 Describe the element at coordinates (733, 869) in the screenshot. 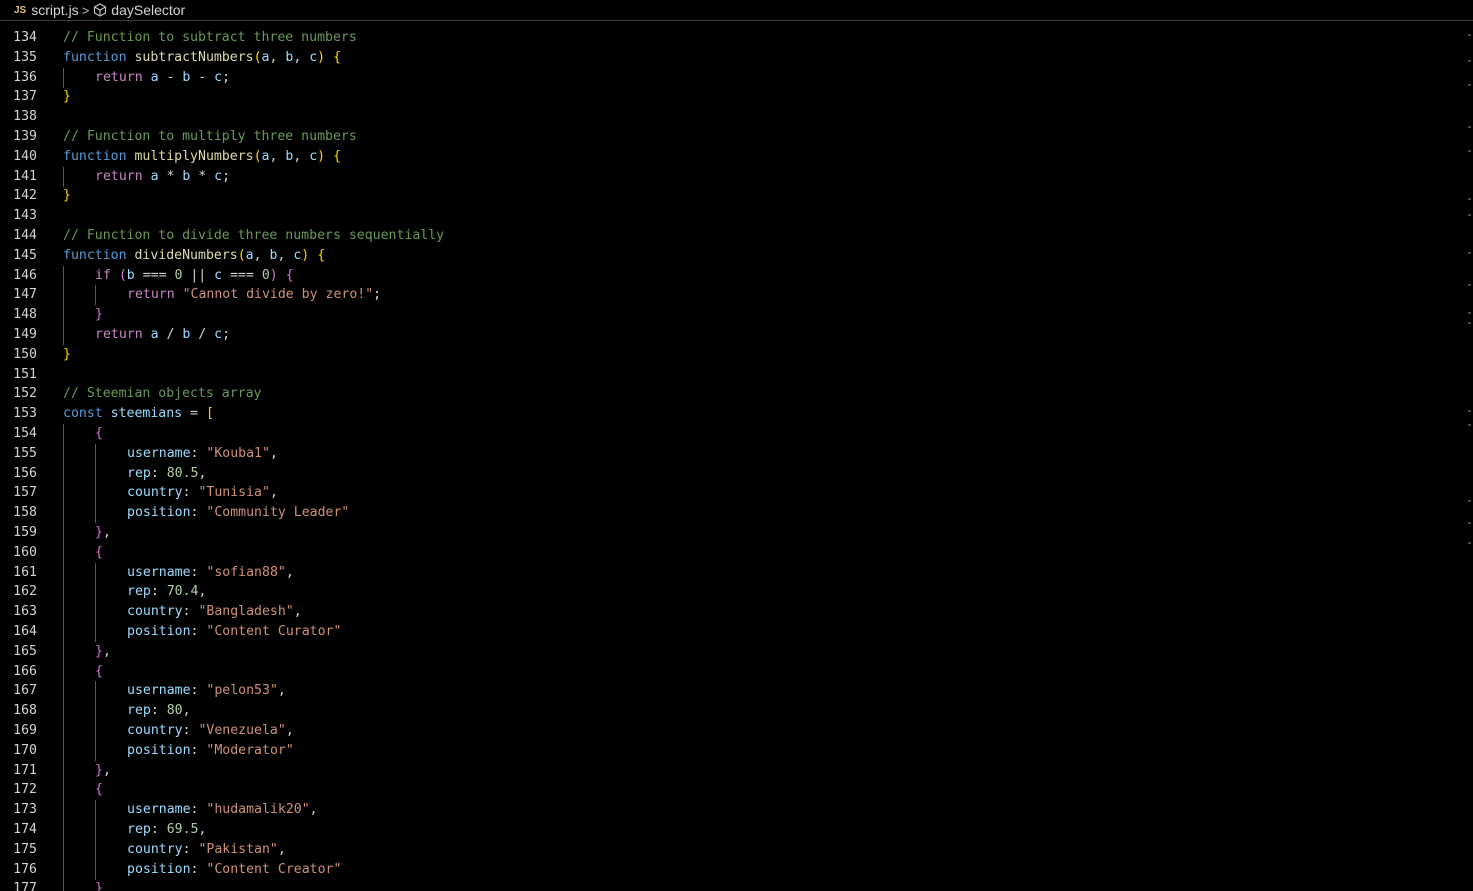

I see `code-line: 176 position: "Content Creator"` at that location.